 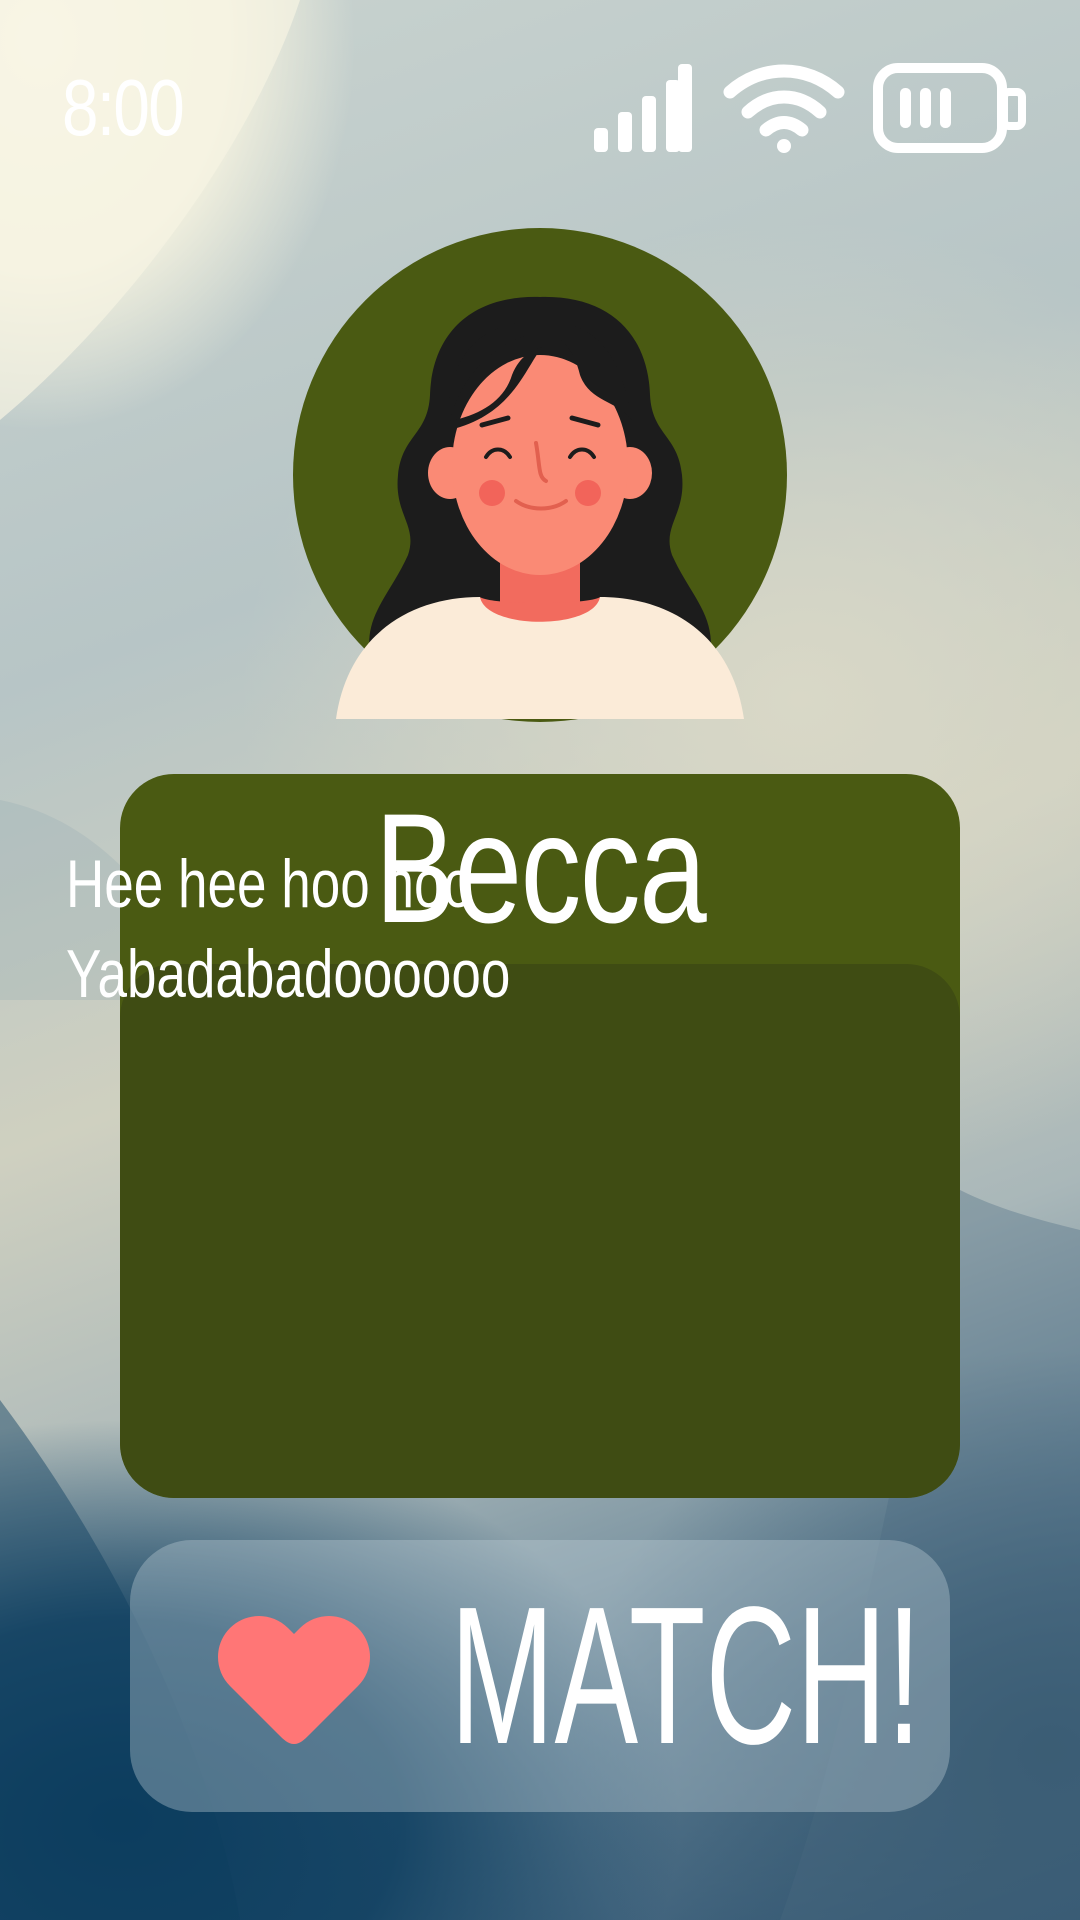 I want to click on bio-line: Hee hee hoo hoo, so click(x=270, y=884).